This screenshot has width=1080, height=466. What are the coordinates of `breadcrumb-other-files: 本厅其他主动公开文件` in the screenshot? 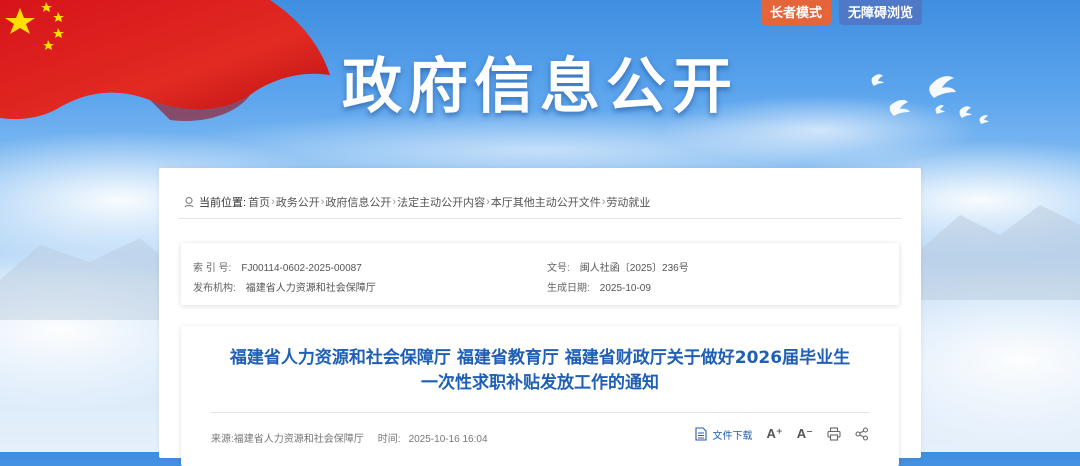 It's located at (546, 202).